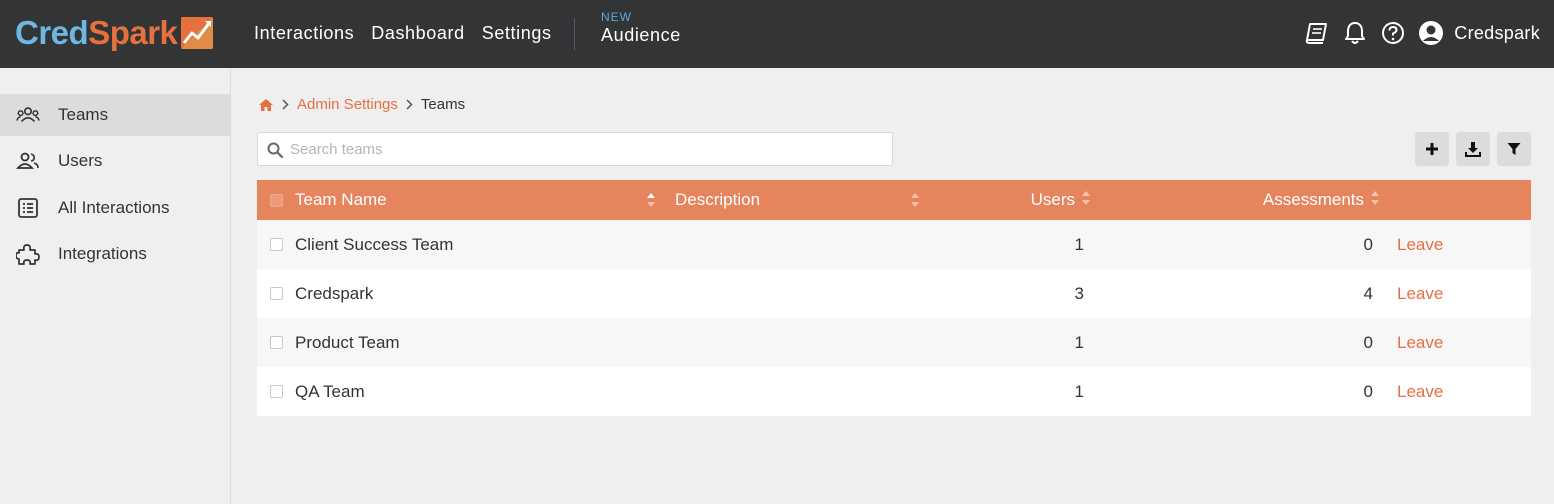  What do you see at coordinates (28, 208) in the screenshot?
I see `list-icon` at bounding box center [28, 208].